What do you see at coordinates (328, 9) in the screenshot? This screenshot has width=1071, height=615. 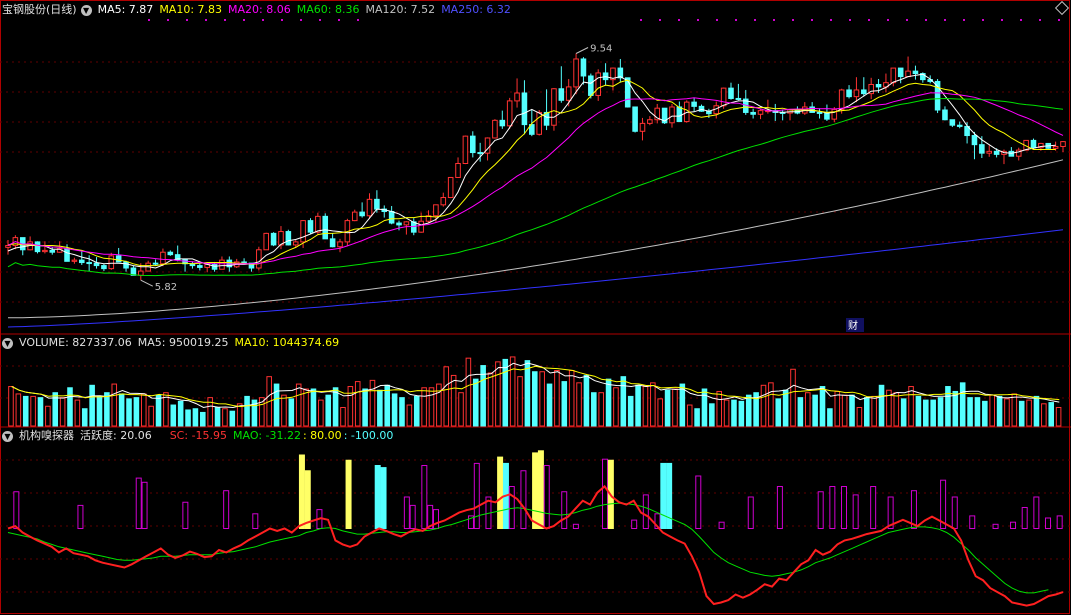 I see `ma60-label: MA60: 8.36` at bounding box center [328, 9].